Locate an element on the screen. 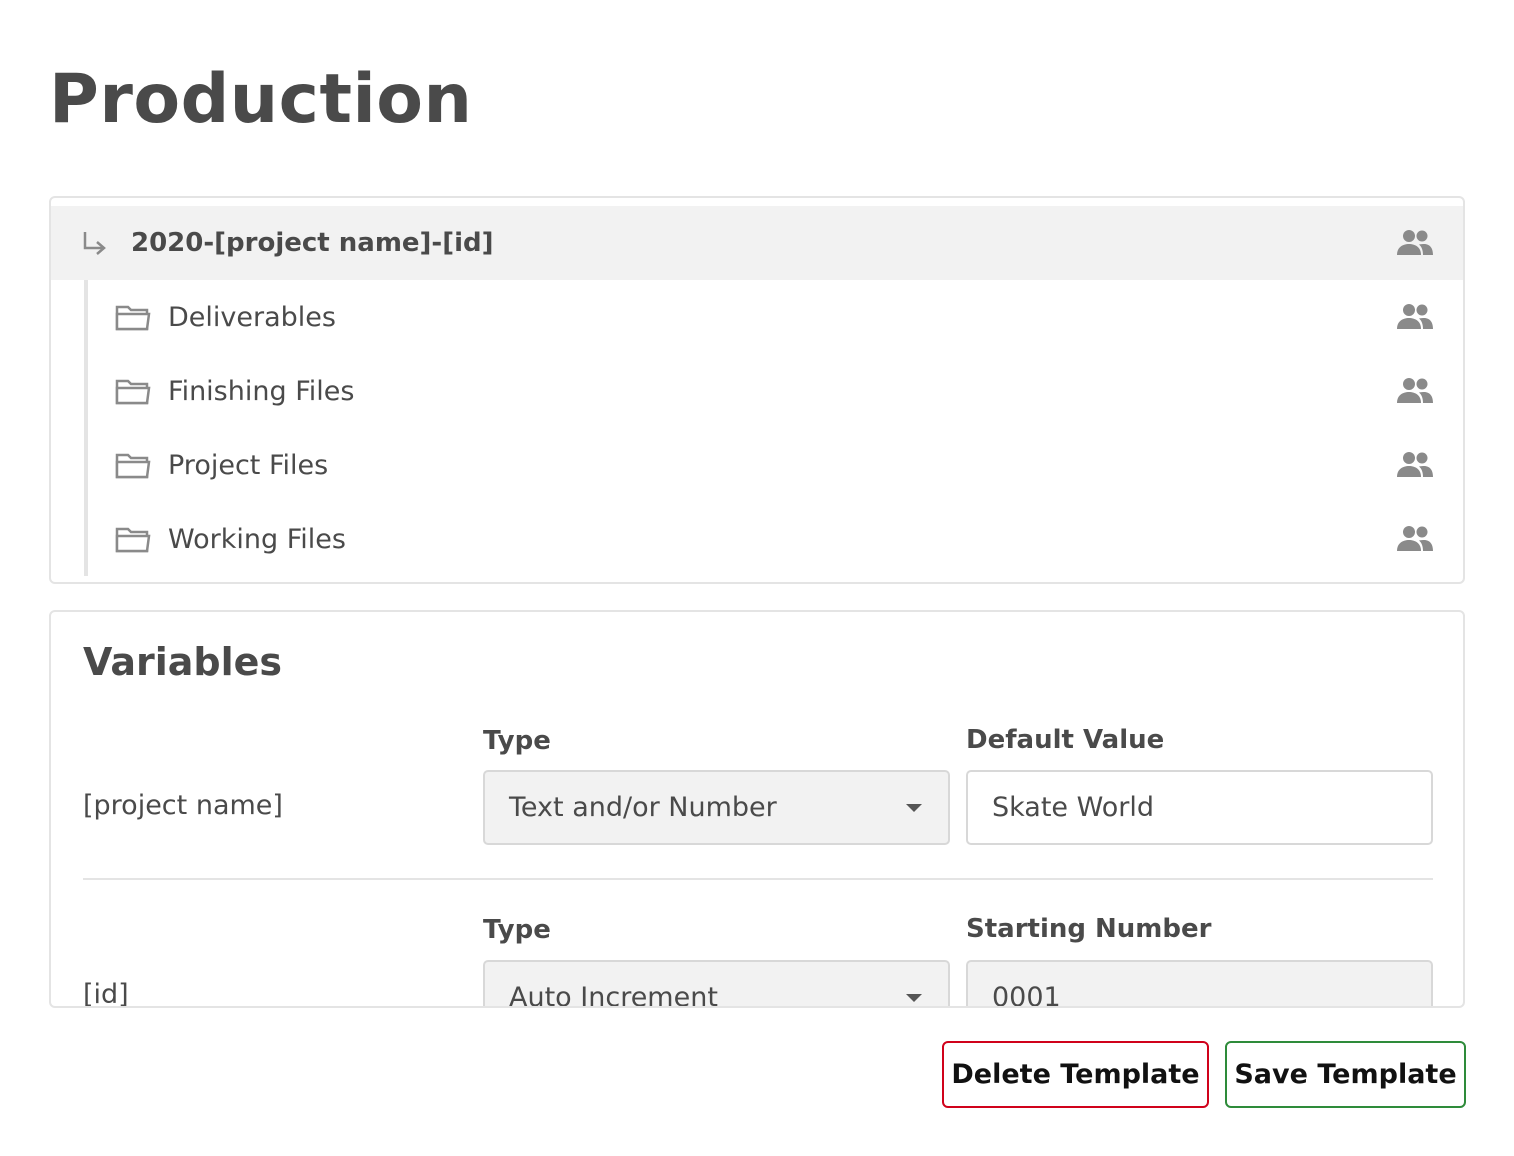 This screenshot has width=1514, height=1156. type-select: Auto Increment is located at coordinates (716, 984).